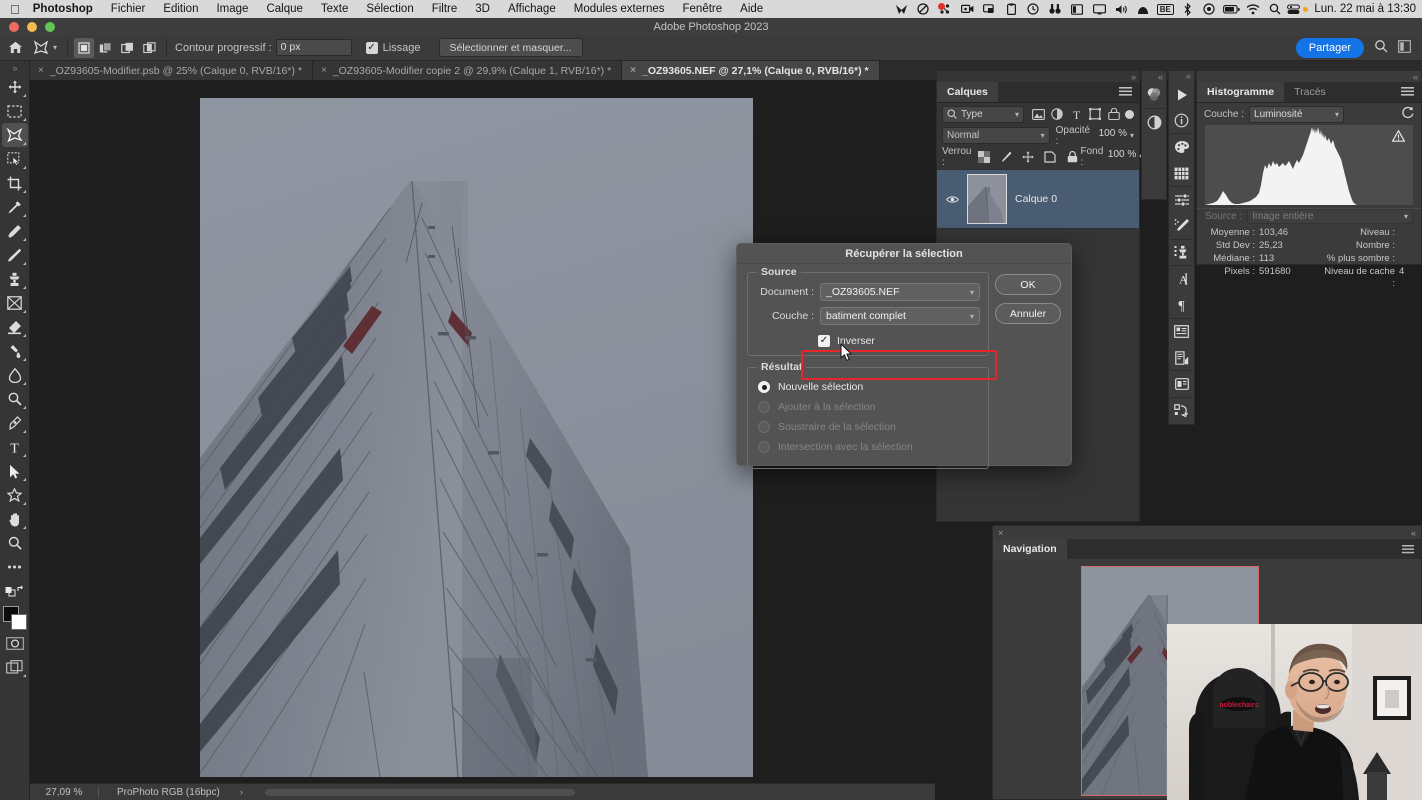 The height and width of the screenshot is (800, 1422). I want to click on close-icon: ×, so click(324, 70).